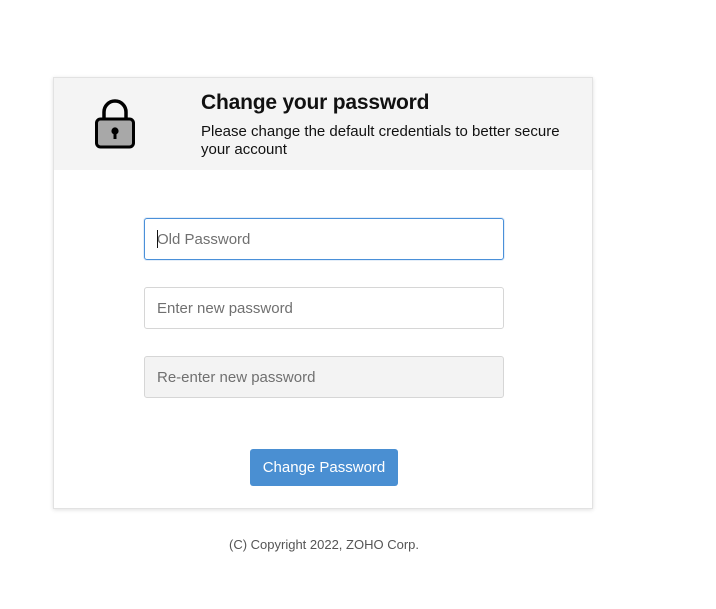 This screenshot has width=716, height=609. Describe the element at coordinates (324, 377) in the screenshot. I see `reenter-password-input` at that location.